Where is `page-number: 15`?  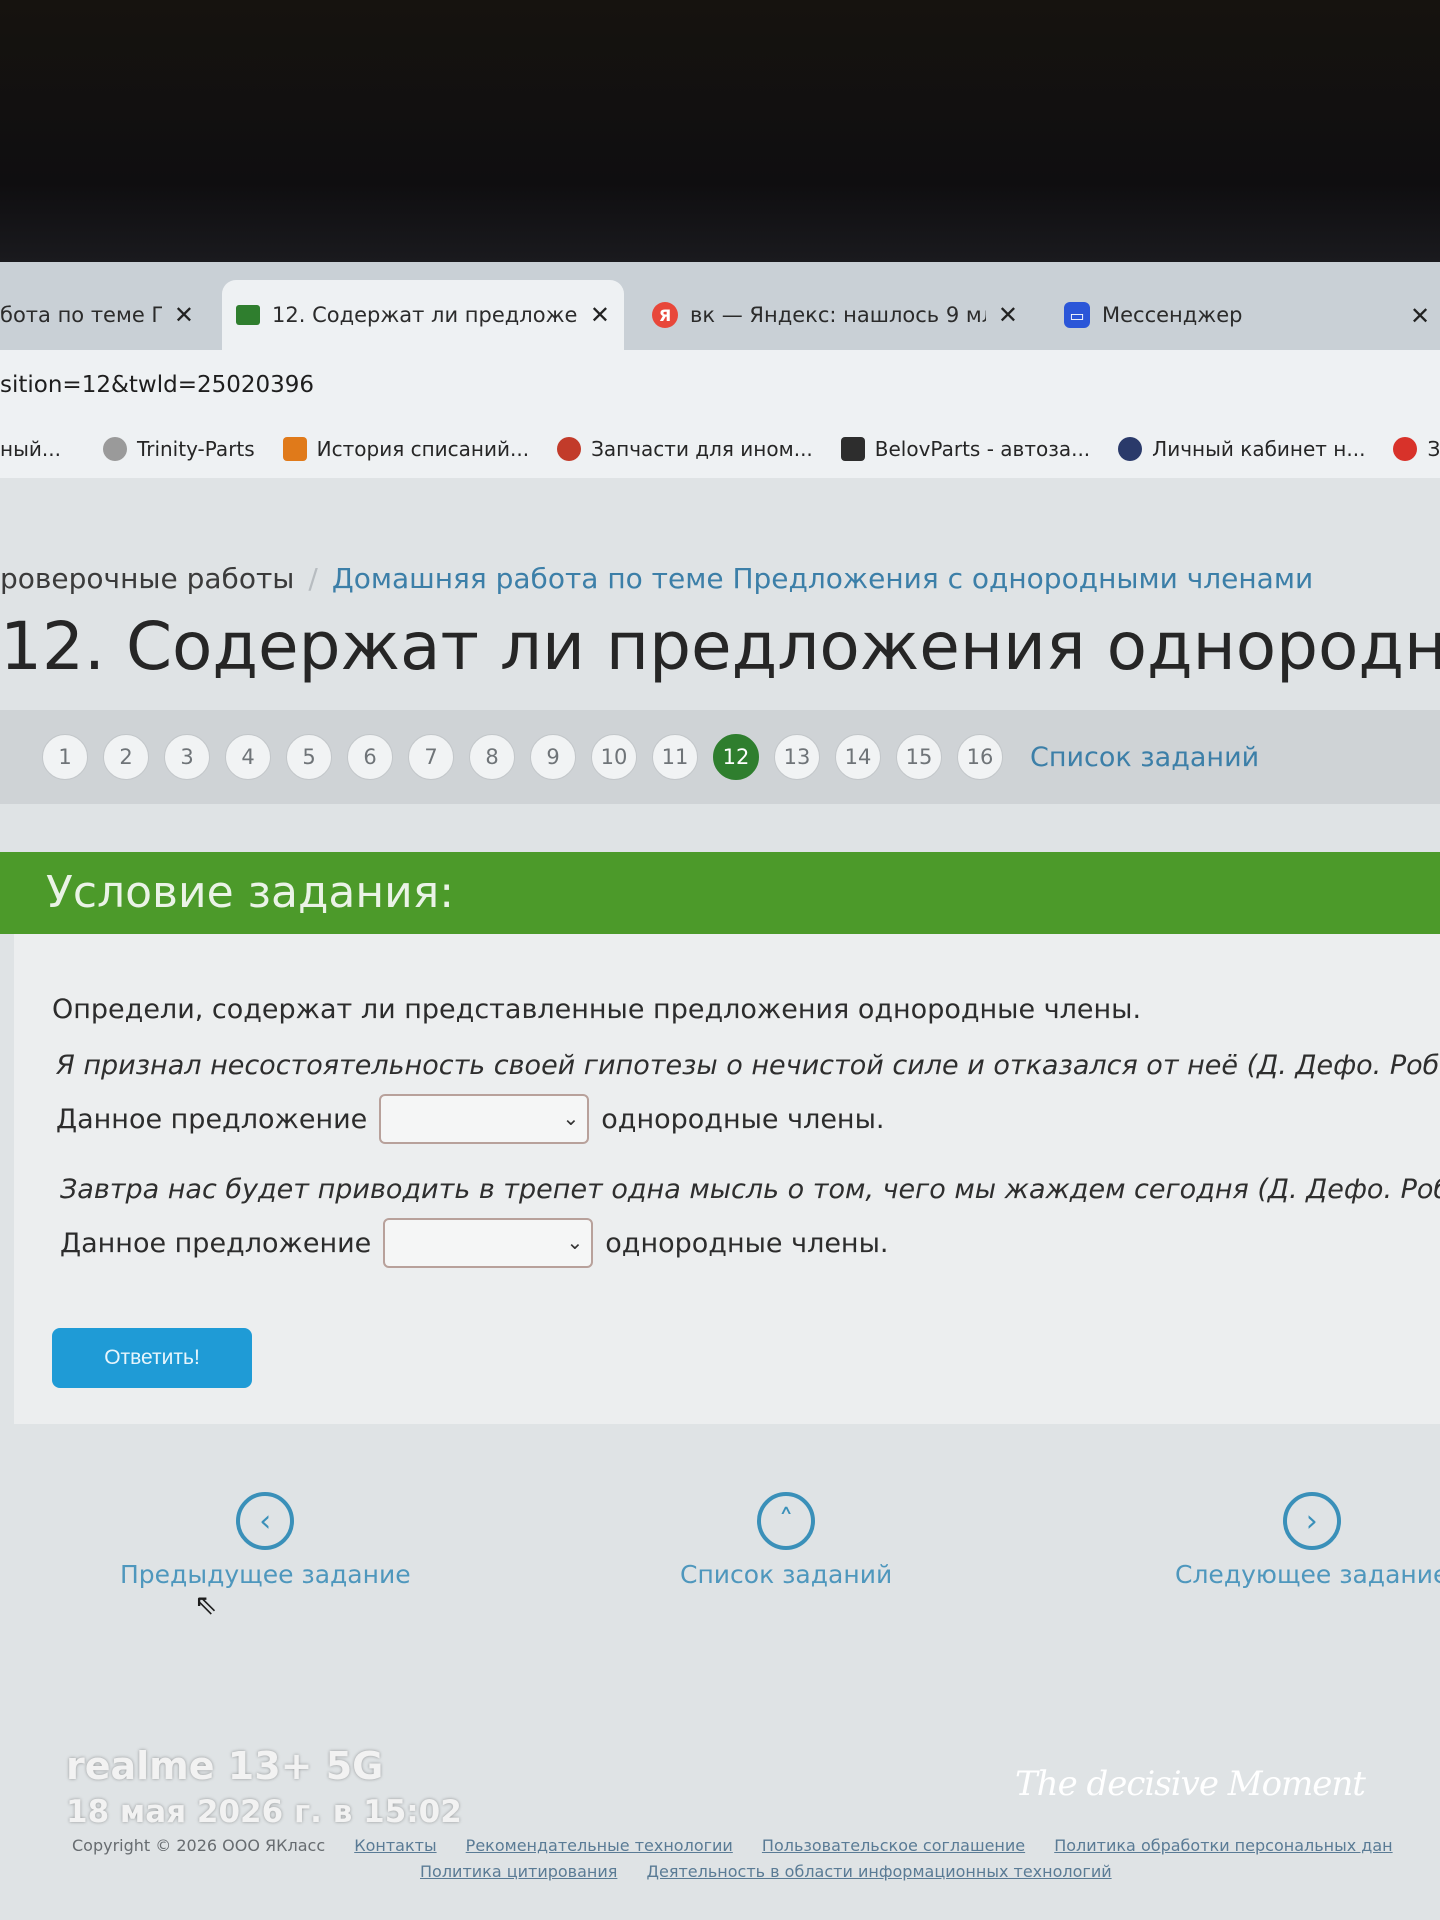 page-number: 15 is located at coordinates (919, 757).